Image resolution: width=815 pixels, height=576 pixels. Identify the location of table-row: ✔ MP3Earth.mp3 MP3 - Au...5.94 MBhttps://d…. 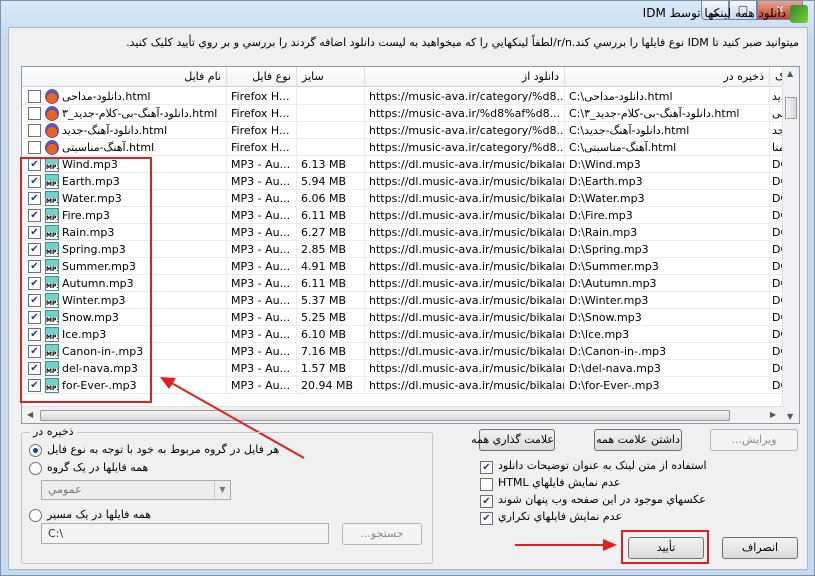
(405, 181).